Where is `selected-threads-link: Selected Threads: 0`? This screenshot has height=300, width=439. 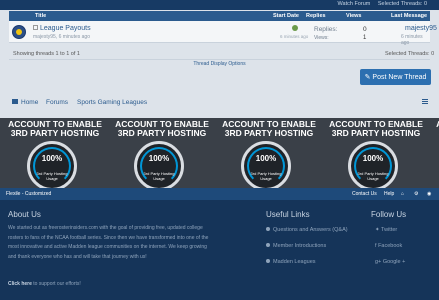 selected-threads-link: Selected Threads: 0 is located at coordinates (402, 4).